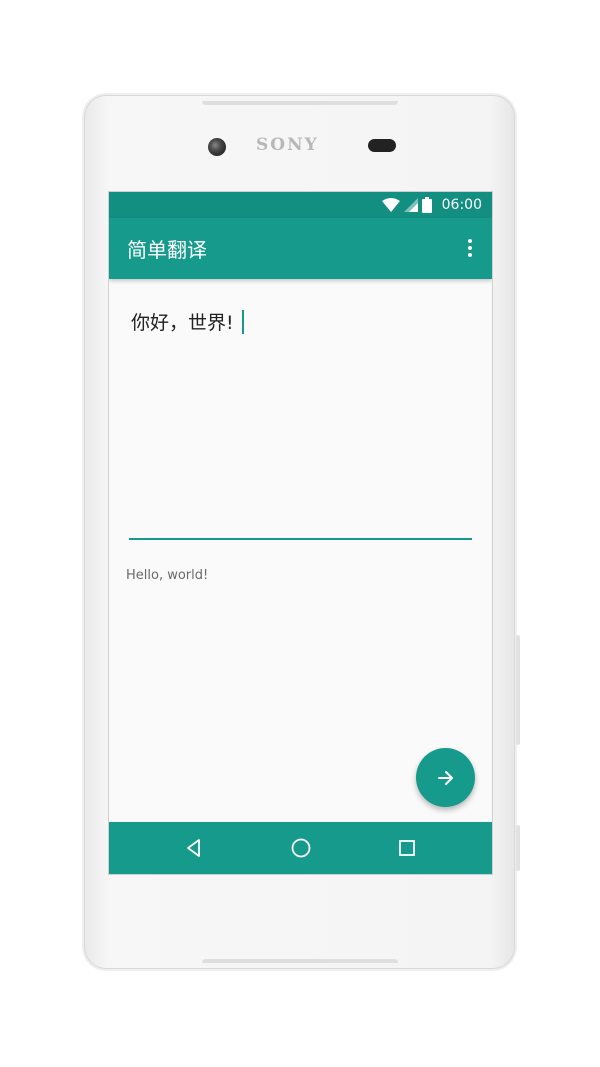 The width and height of the screenshot is (600, 1067). I want to click on input-underline, so click(300, 539).